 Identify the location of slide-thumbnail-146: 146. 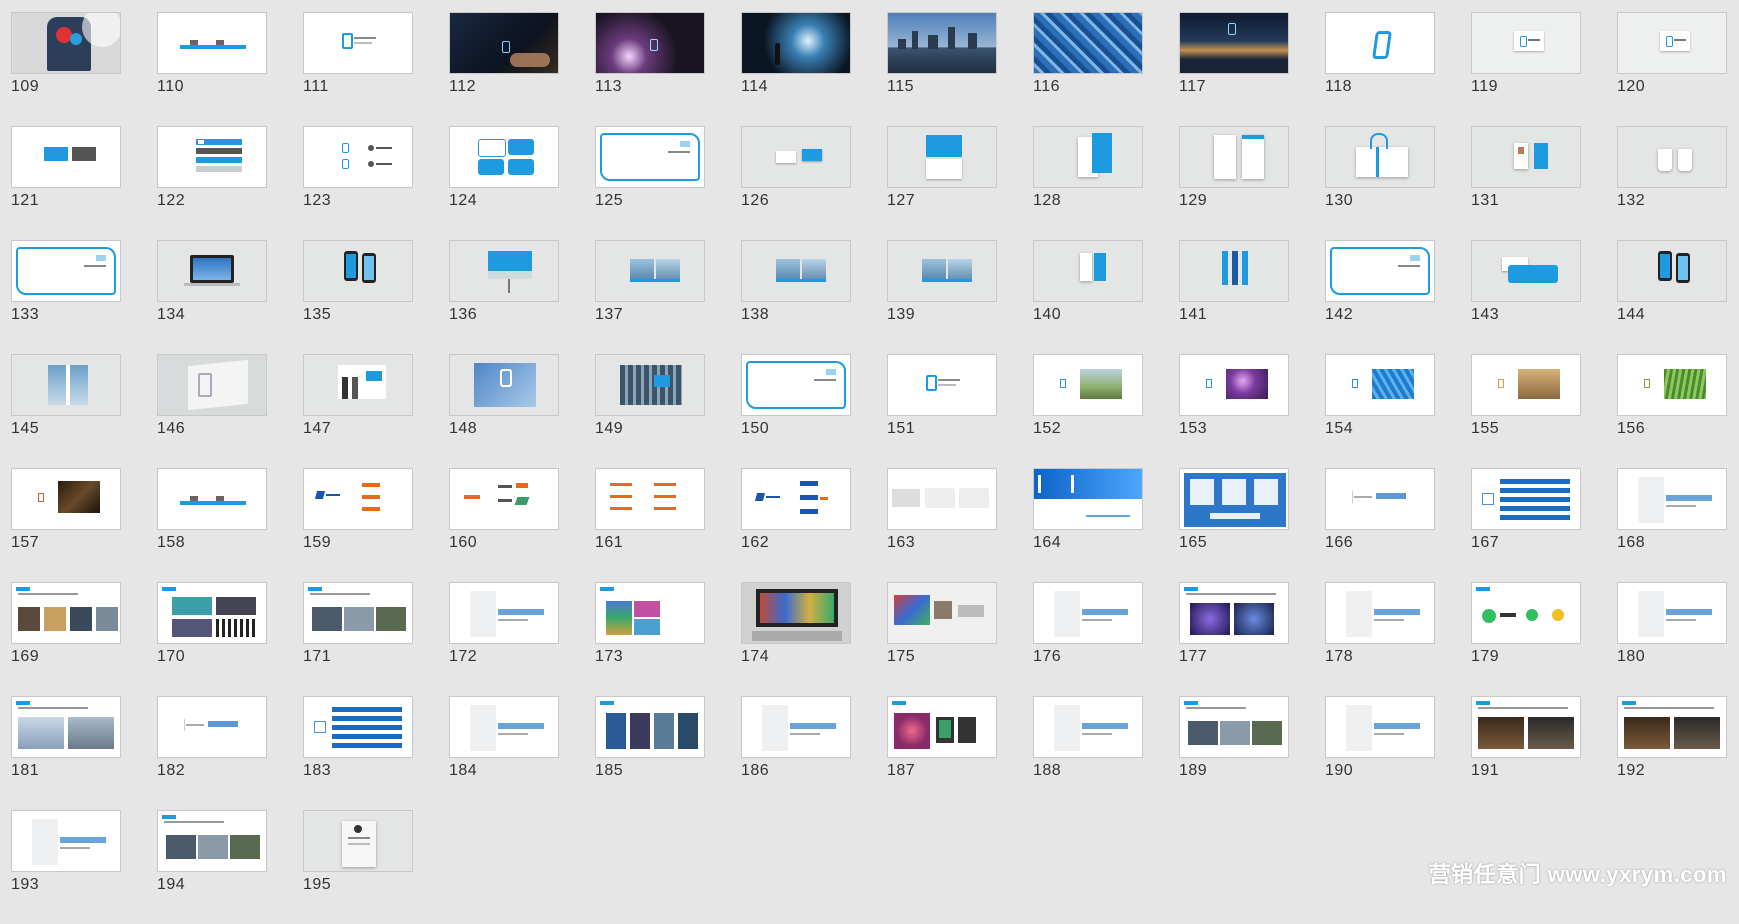
(230, 411).